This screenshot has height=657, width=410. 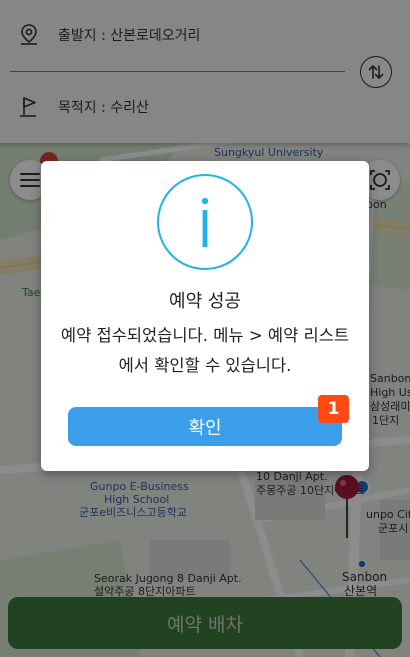 What do you see at coordinates (205, 426) in the screenshot?
I see `confirm-button: 확인` at bounding box center [205, 426].